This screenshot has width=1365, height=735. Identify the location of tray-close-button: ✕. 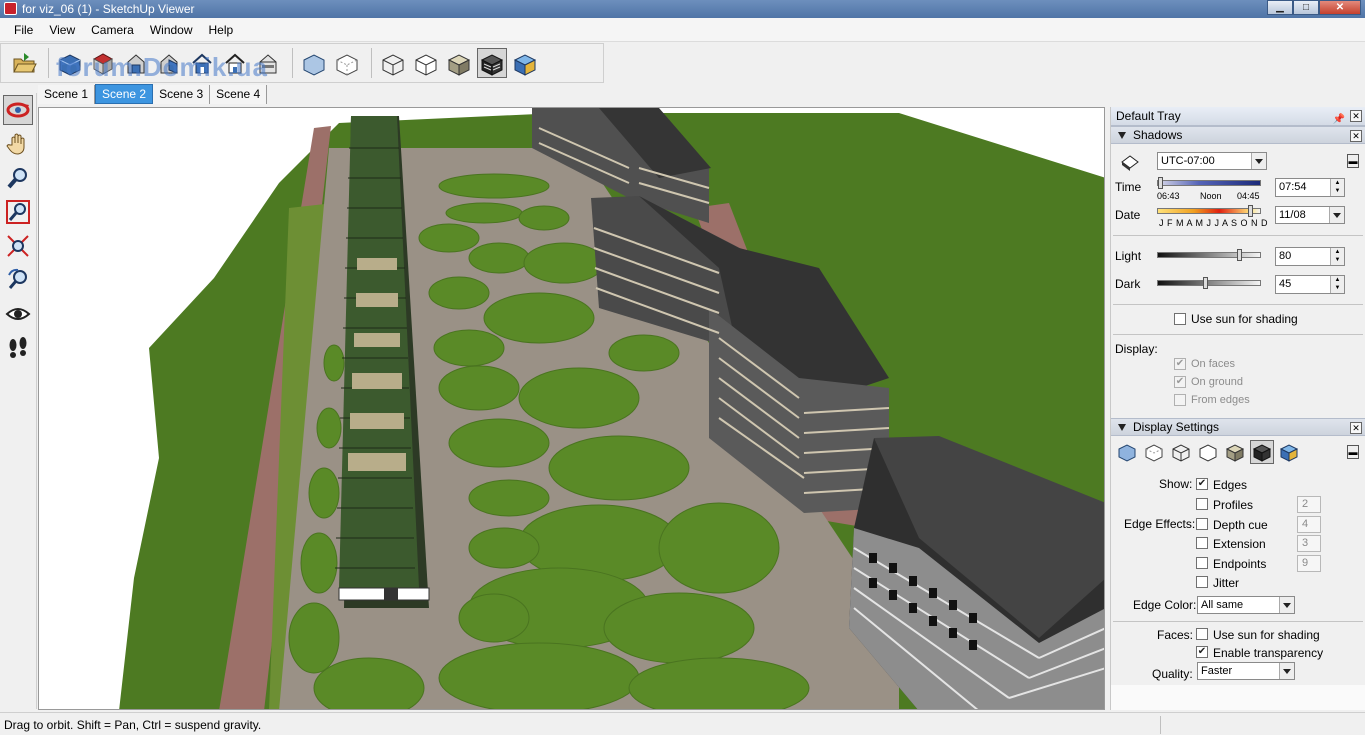
(1356, 116).